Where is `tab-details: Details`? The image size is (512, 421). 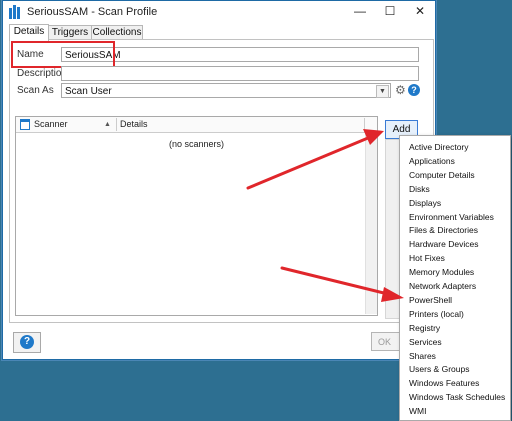 tab-details: Details is located at coordinates (29, 32).